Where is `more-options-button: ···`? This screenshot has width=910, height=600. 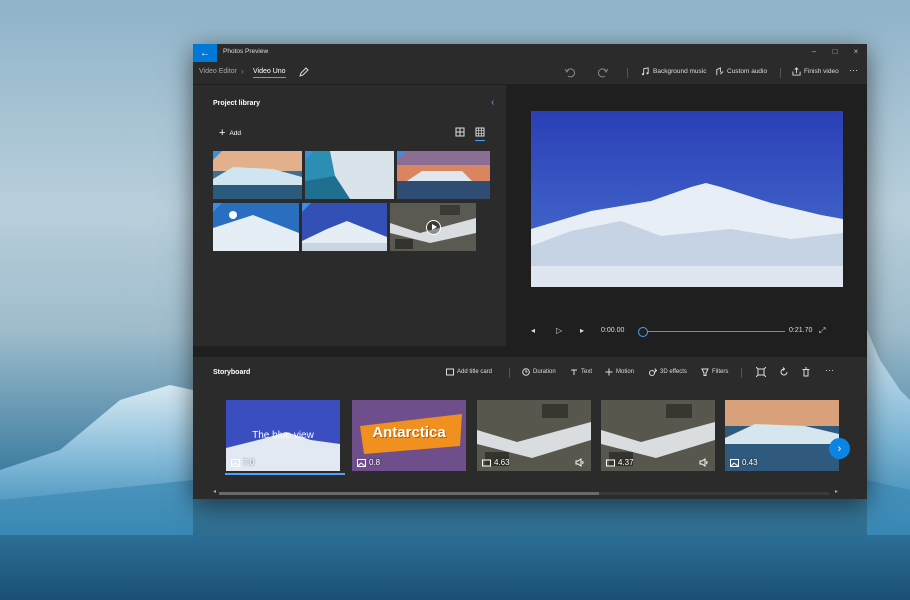 more-options-button: ··· is located at coordinates (853, 70).